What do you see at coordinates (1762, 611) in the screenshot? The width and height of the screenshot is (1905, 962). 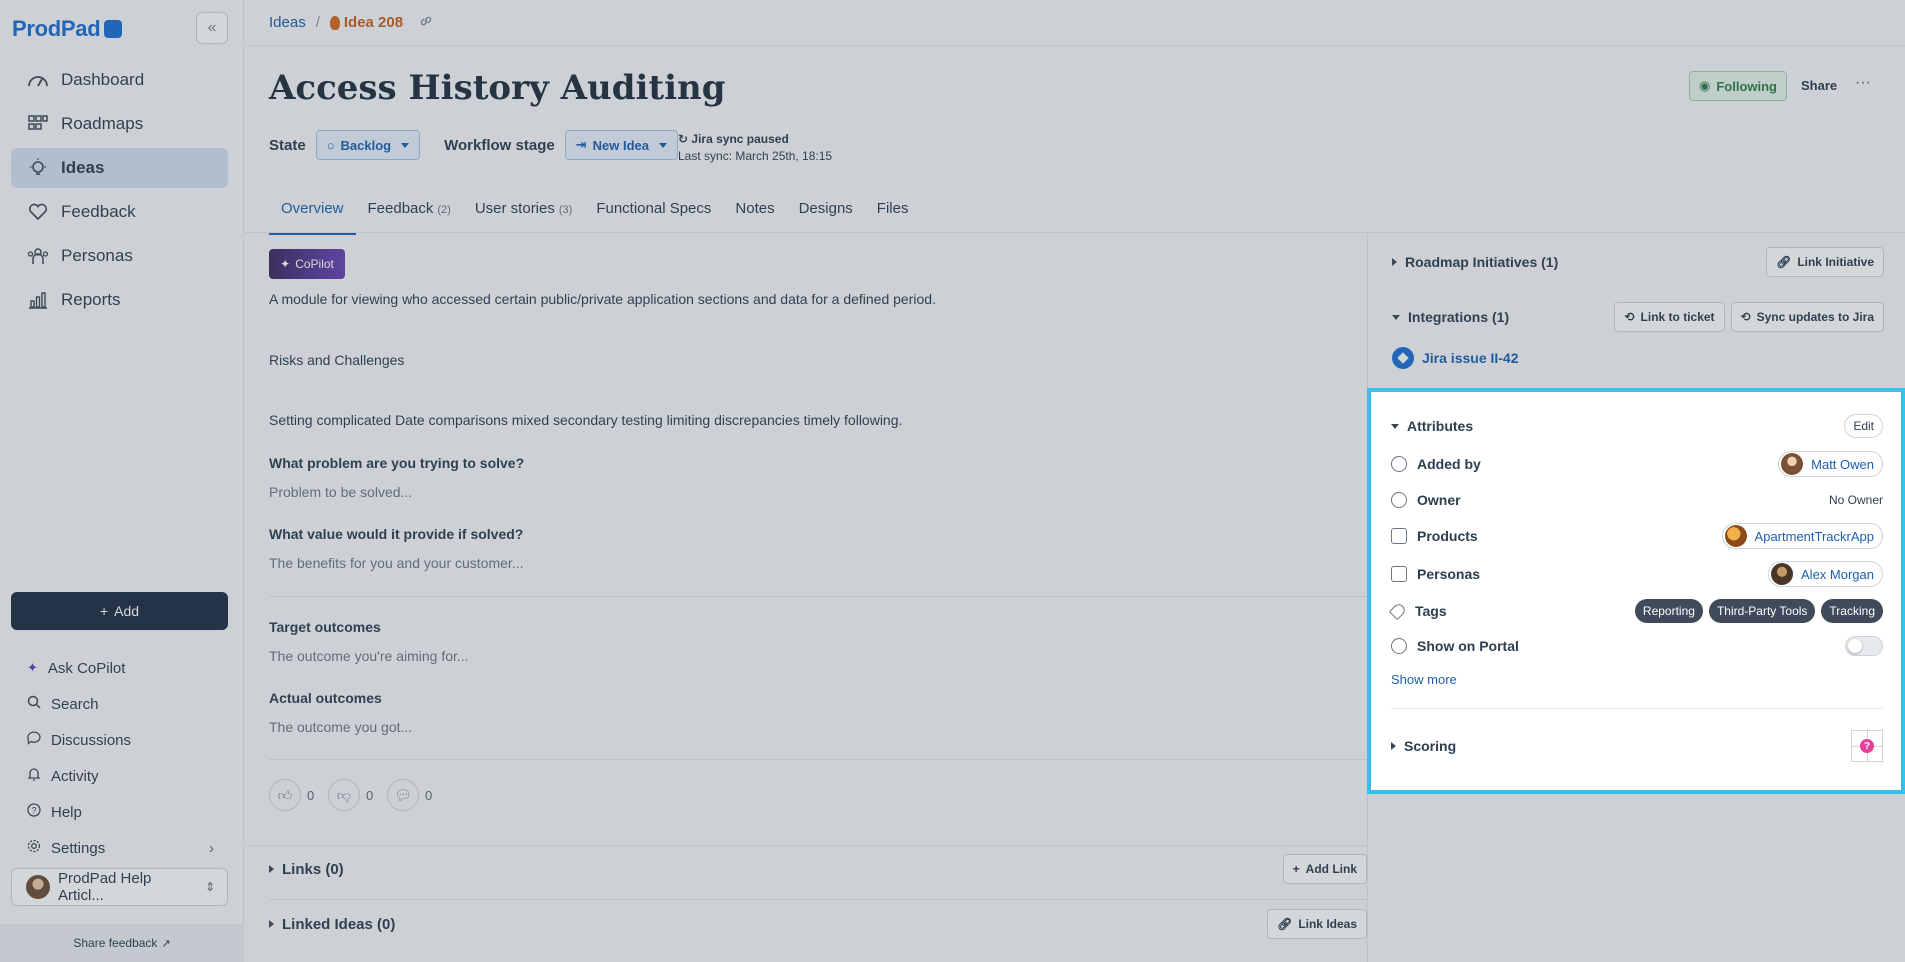 I see `tag-chip: Third-Party Tools` at bounding box center [1762, 611].